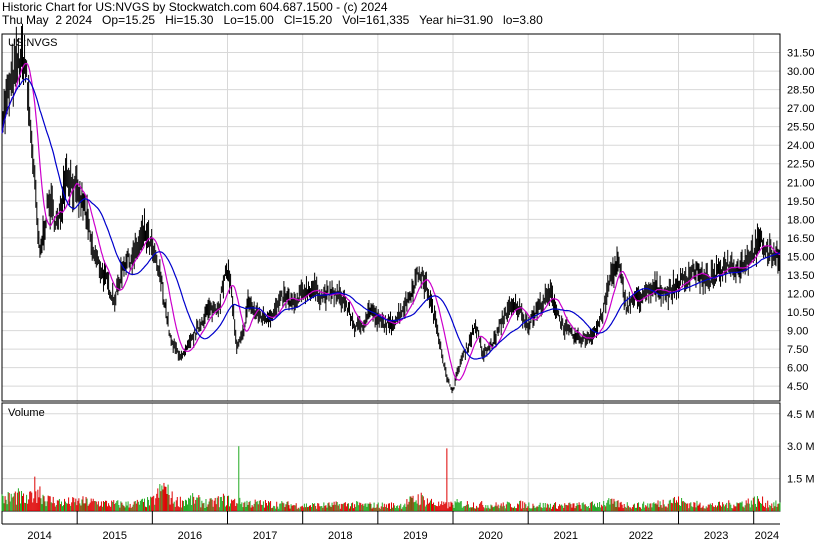  I want to click on price-tick-label: 12.00, so click(801, 294).